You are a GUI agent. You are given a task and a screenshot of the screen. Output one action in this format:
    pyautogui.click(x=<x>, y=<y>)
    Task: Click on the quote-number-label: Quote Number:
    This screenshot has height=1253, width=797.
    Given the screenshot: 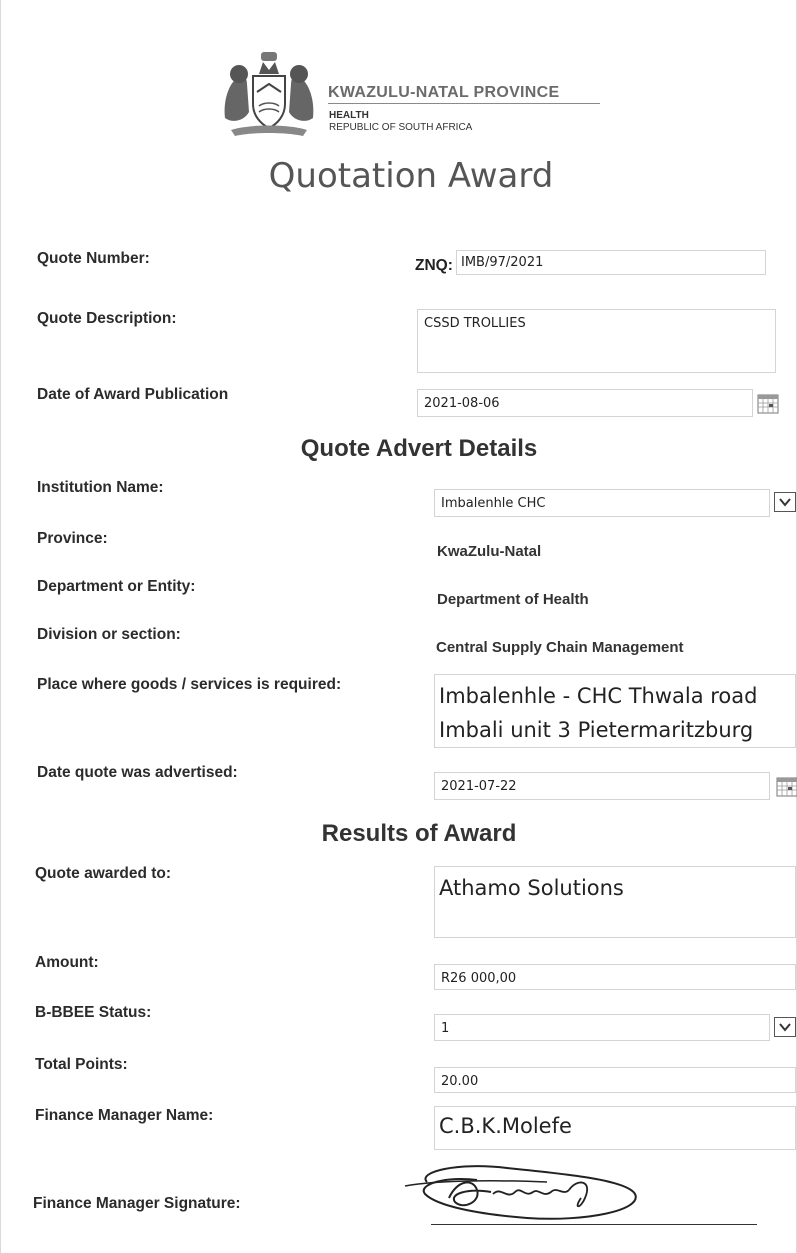 What is the action you would take?
    pyautogui.click(x=93, y=258)
    